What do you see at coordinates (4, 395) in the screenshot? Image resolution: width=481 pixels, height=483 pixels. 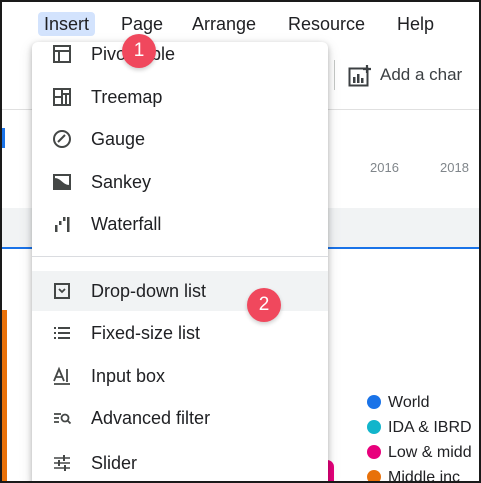 I see `chart-edge` at bounding box center [4, 395].